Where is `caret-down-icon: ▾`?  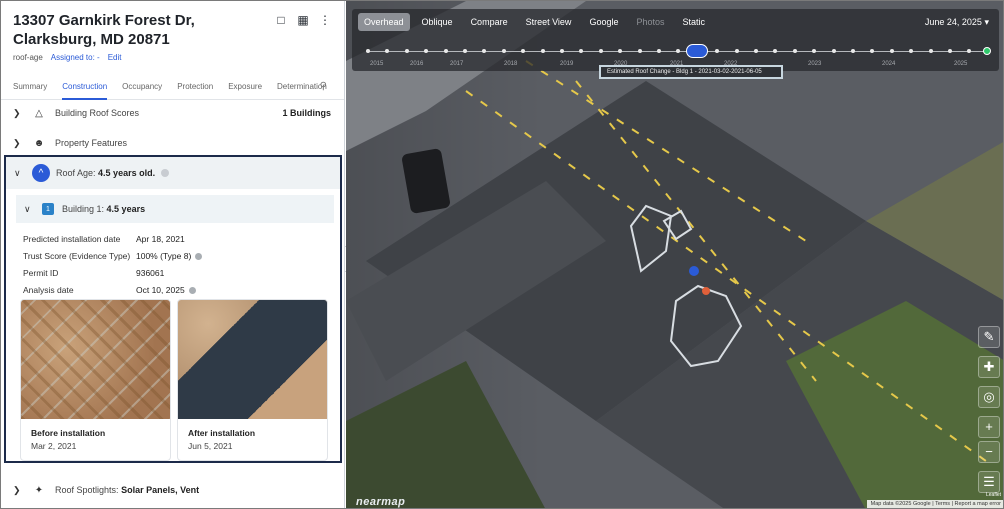 caret-down-icon: ▾ is located at coordinates (986, 22).